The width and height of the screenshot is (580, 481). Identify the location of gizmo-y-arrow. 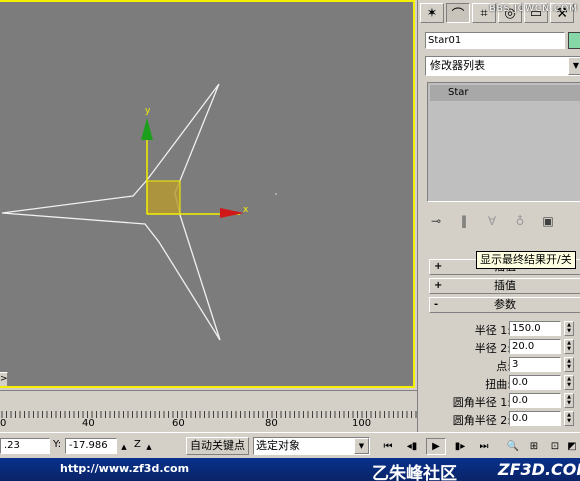
(147, 129).